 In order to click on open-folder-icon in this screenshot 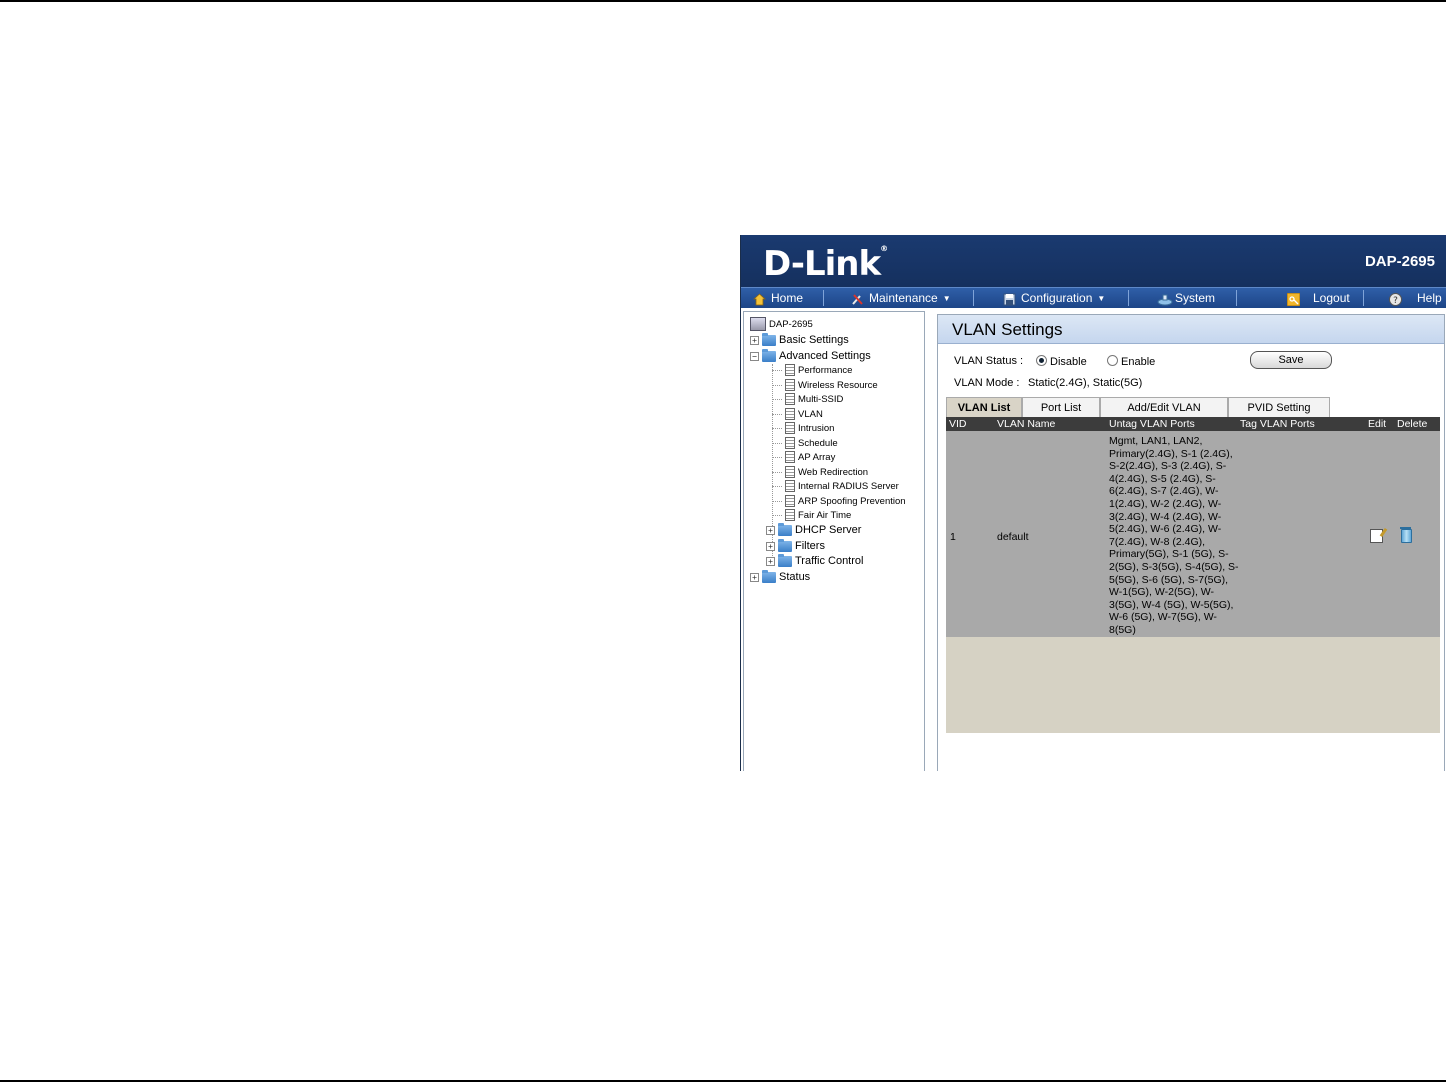, I will do `click(769, 355)`.